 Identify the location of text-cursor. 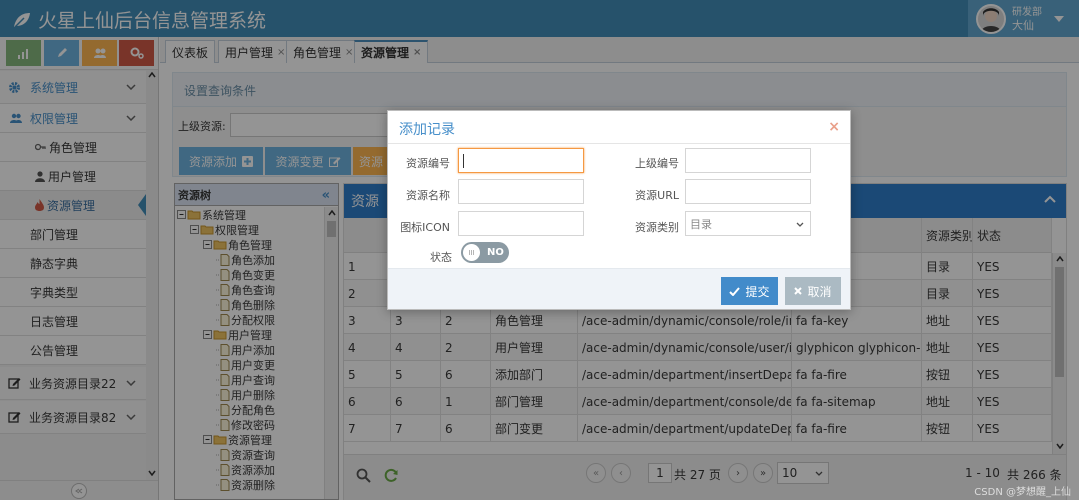
(463, 160).